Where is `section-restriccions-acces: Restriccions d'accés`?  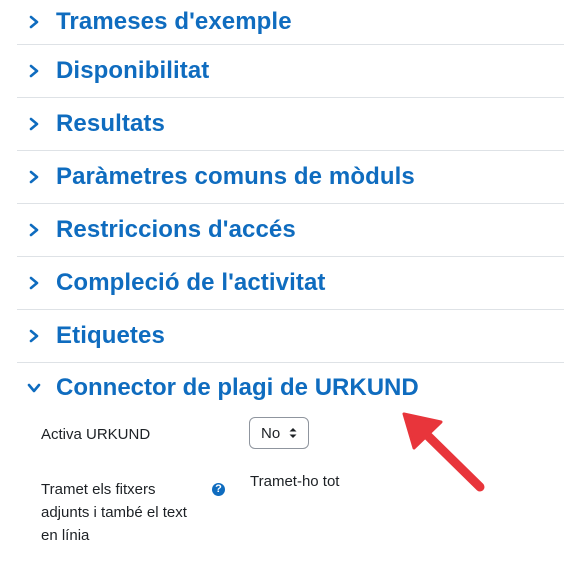
section-restriccions-acces: Restriccions d'accés is located at coordinates (290, 230).